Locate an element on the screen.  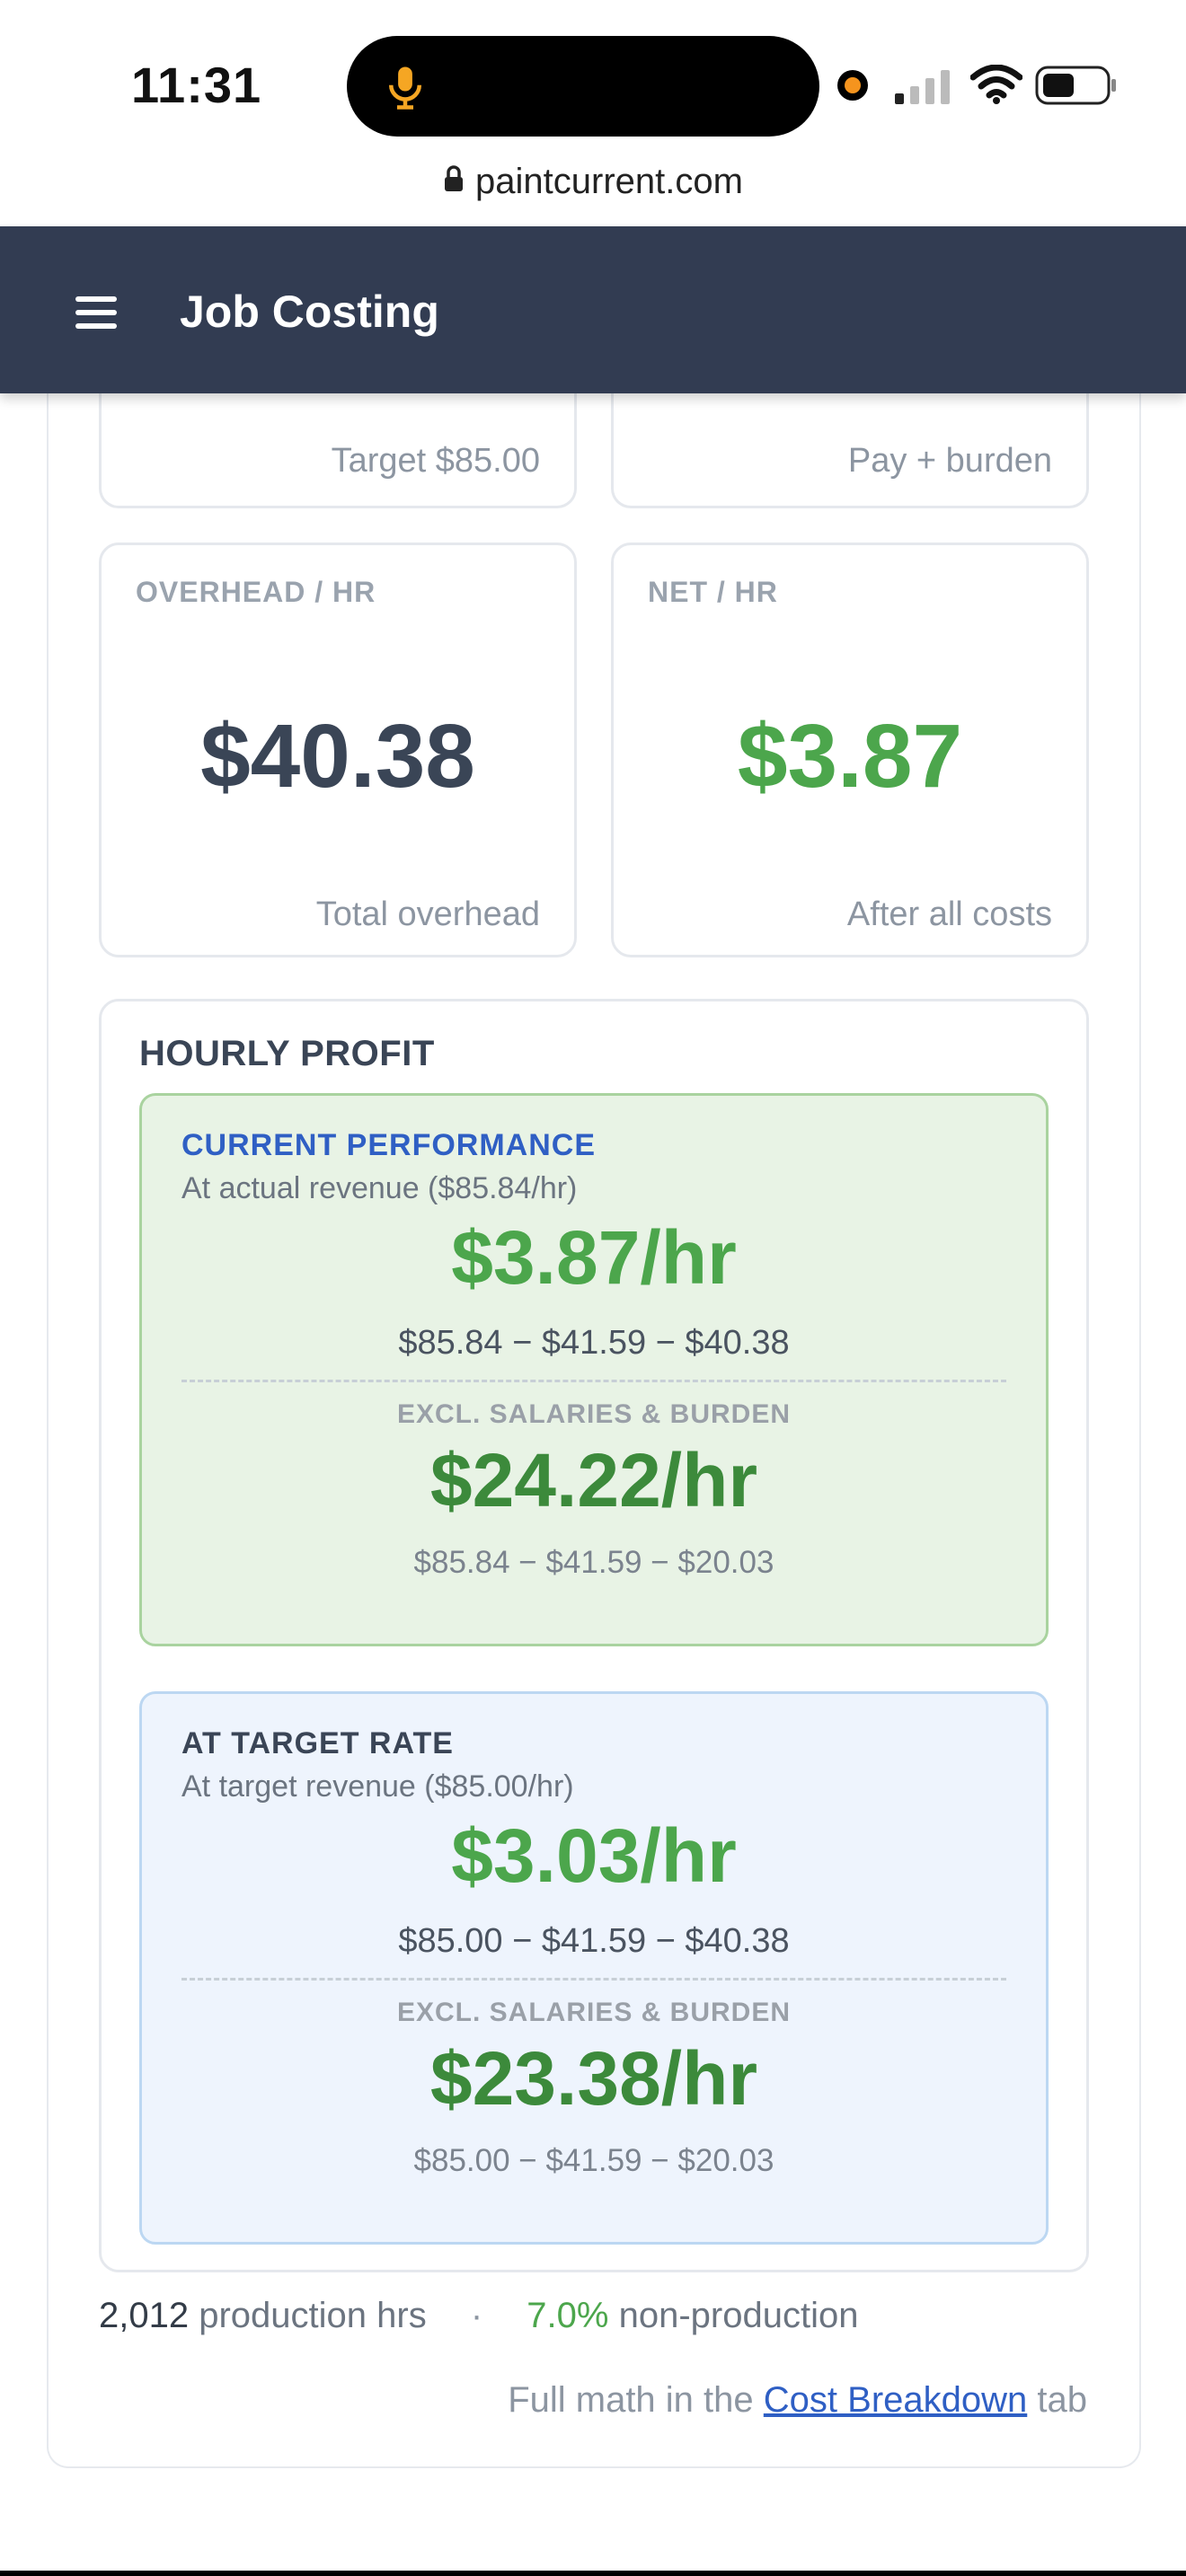
page-title: Job Costing is located at coordinates (309, 312).